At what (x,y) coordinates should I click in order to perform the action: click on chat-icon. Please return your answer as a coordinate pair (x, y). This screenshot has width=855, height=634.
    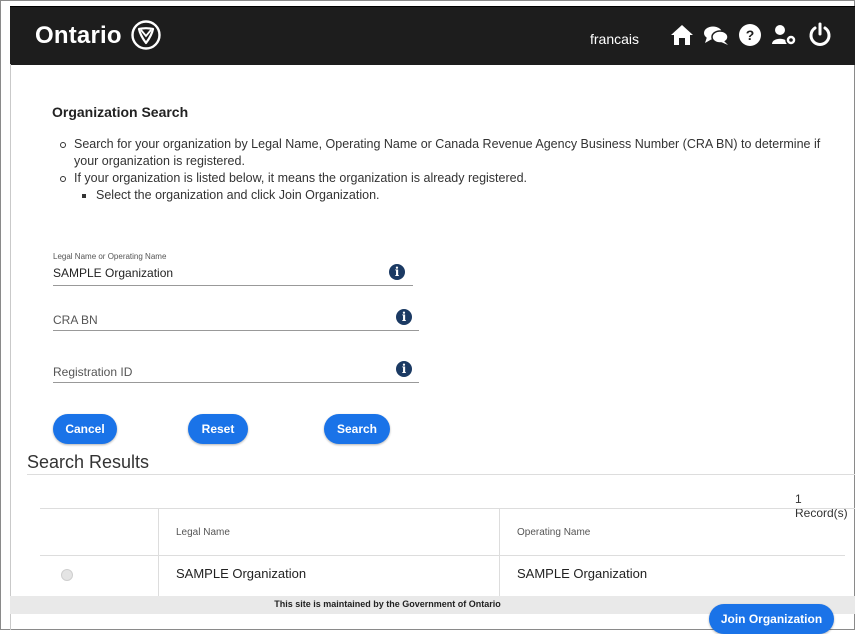
    Looking at the image, I should click on (716, 35).